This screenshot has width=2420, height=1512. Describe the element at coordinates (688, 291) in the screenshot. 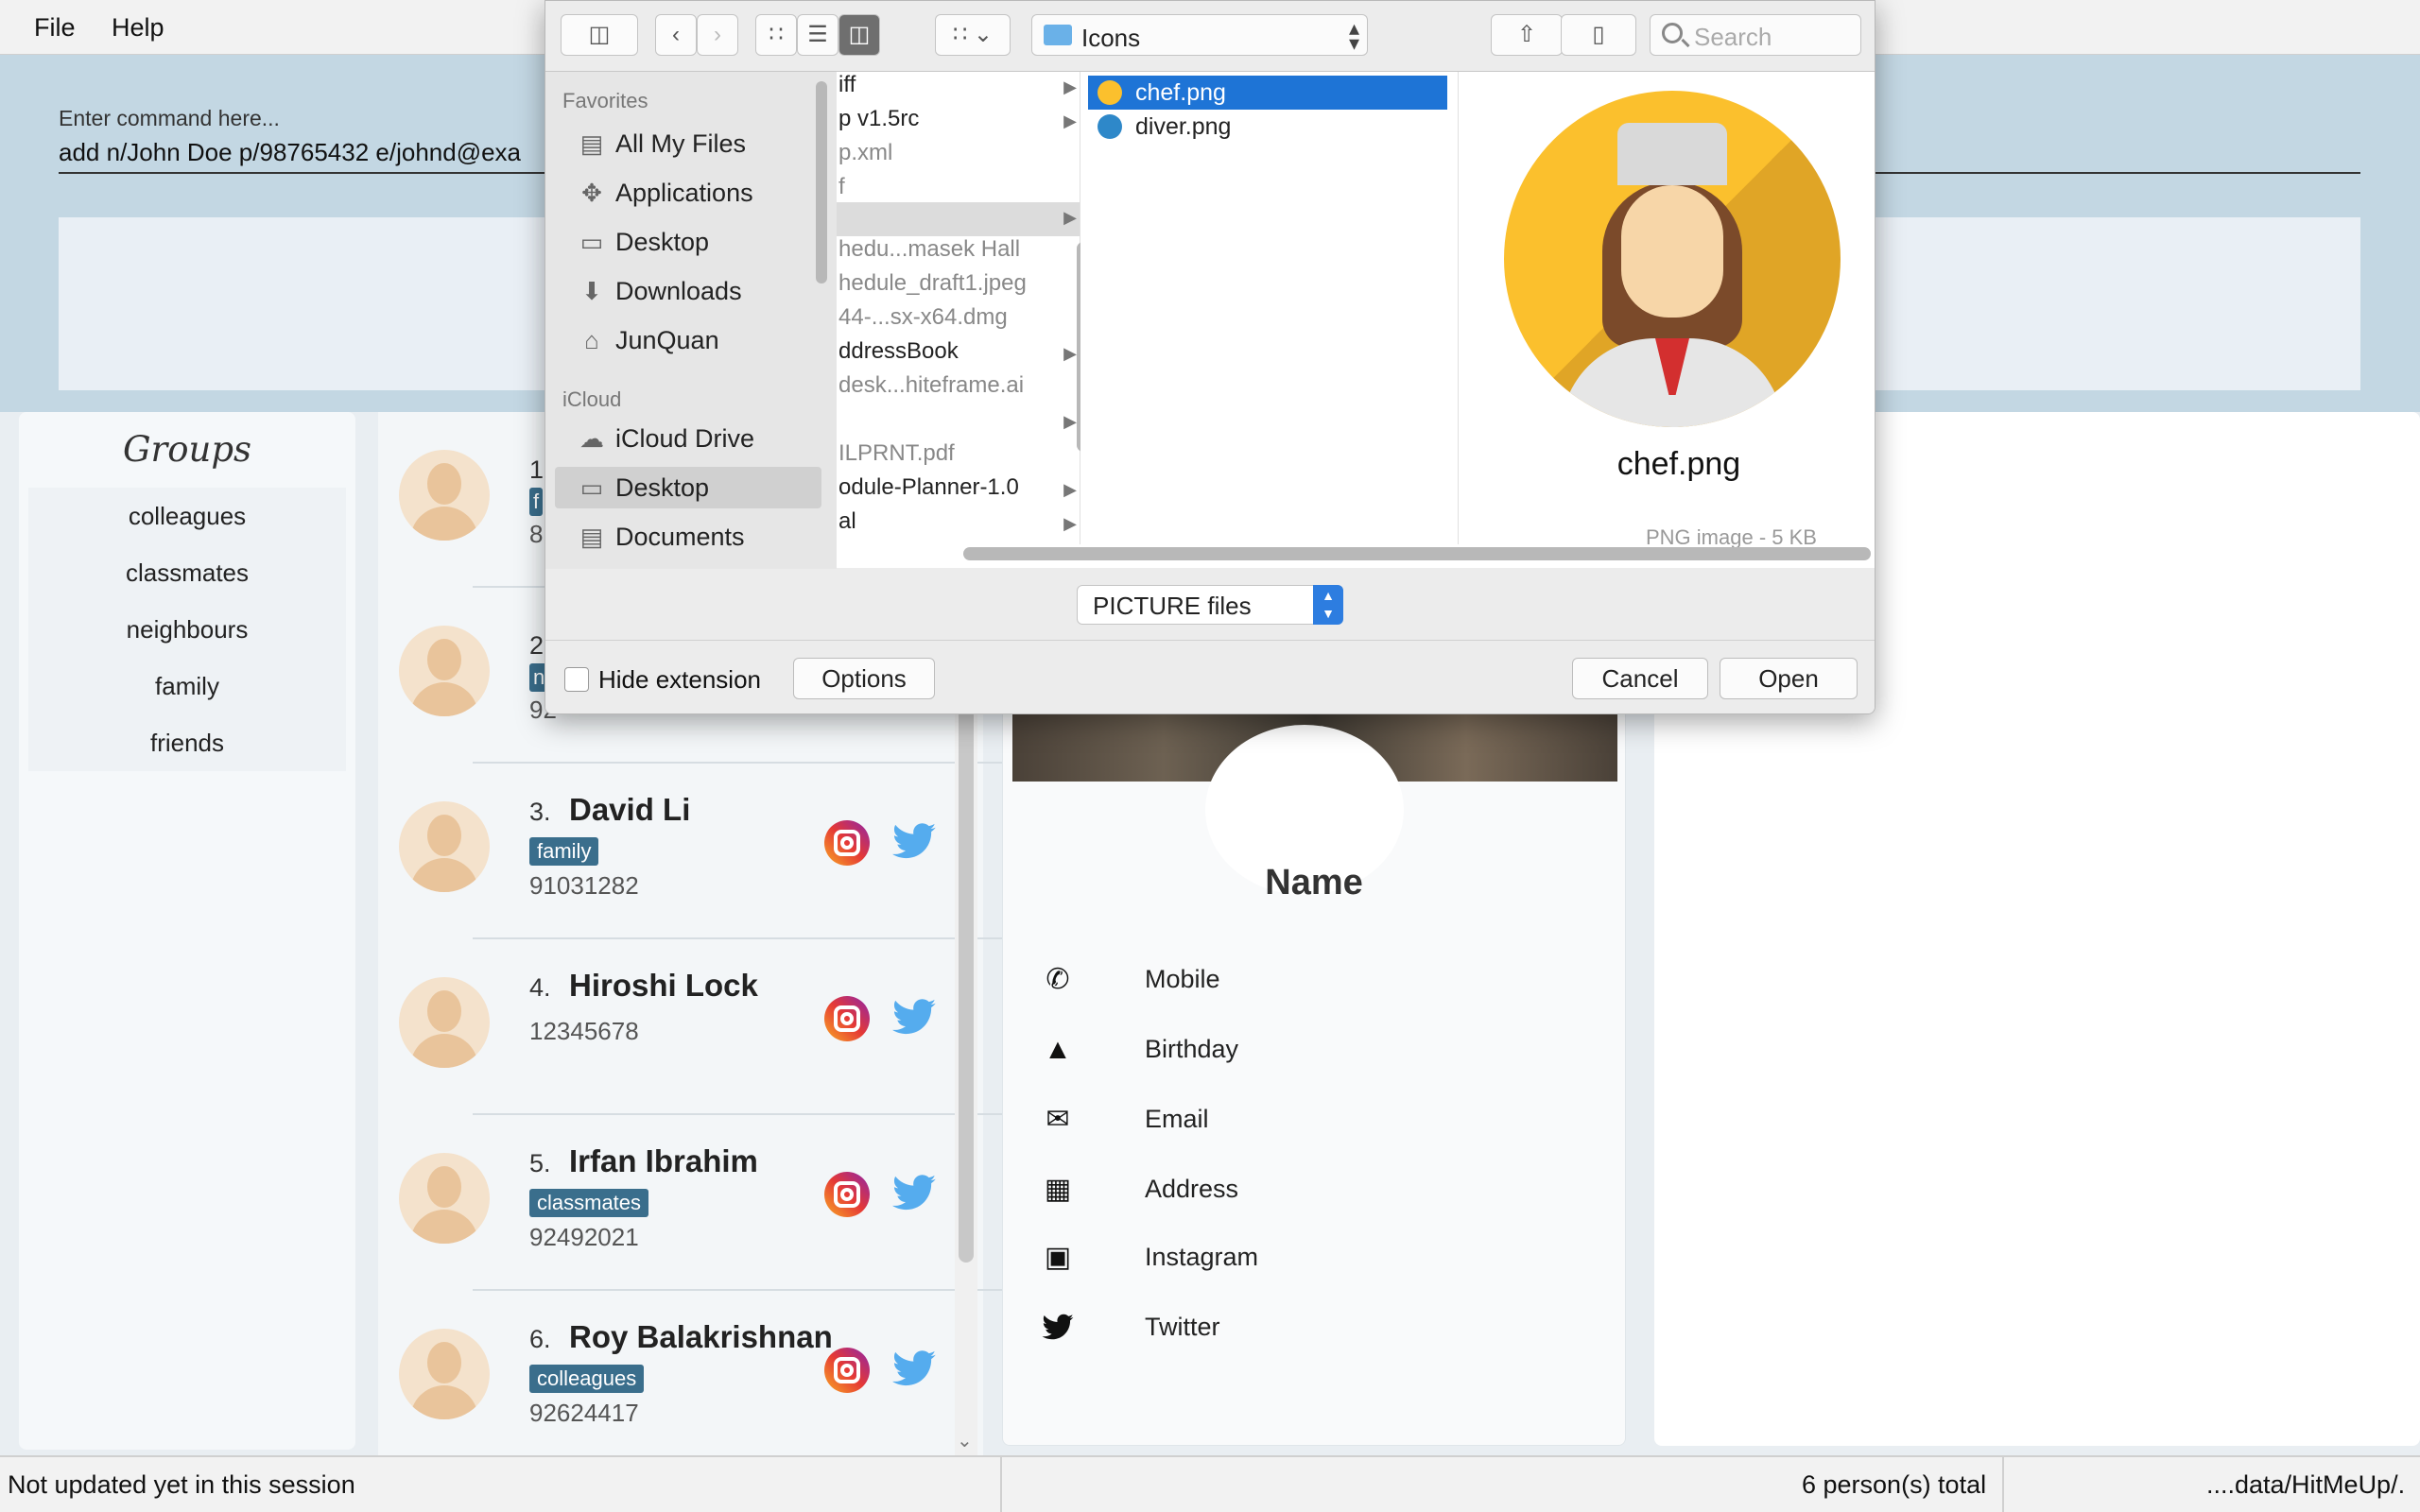

I see `sidebar-item-downloads: ⬇ Downloads` at that location.